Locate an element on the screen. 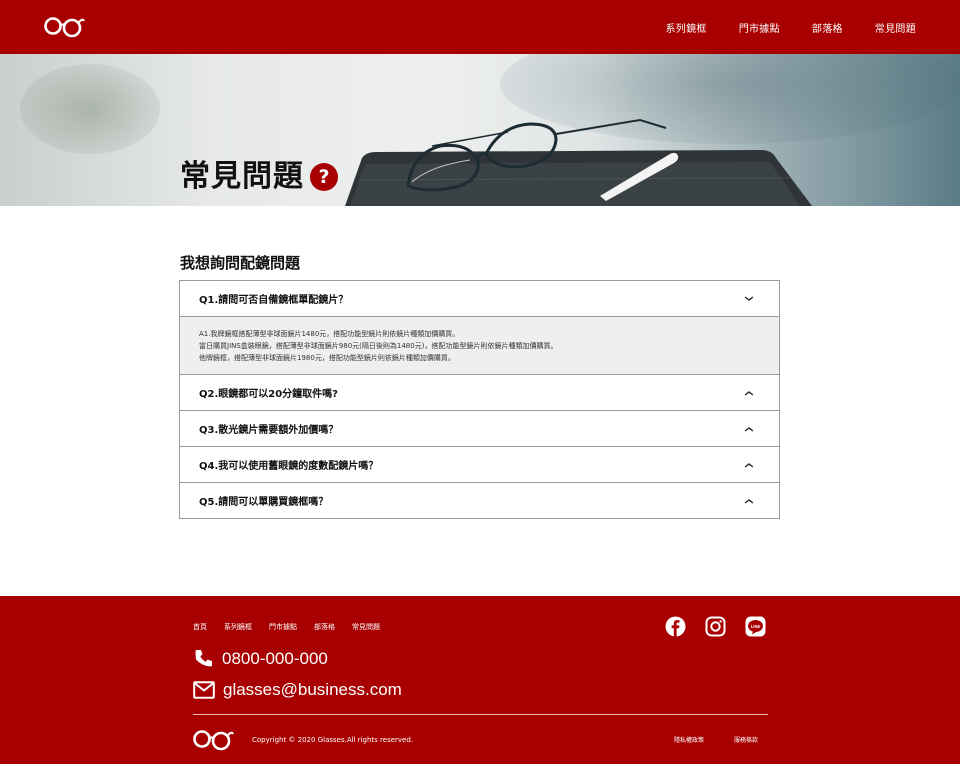 Image resolution: width=960 pixels, height=766 pixels. terms-of-service-link: 服務條款 is located at coordinates (746, 739).